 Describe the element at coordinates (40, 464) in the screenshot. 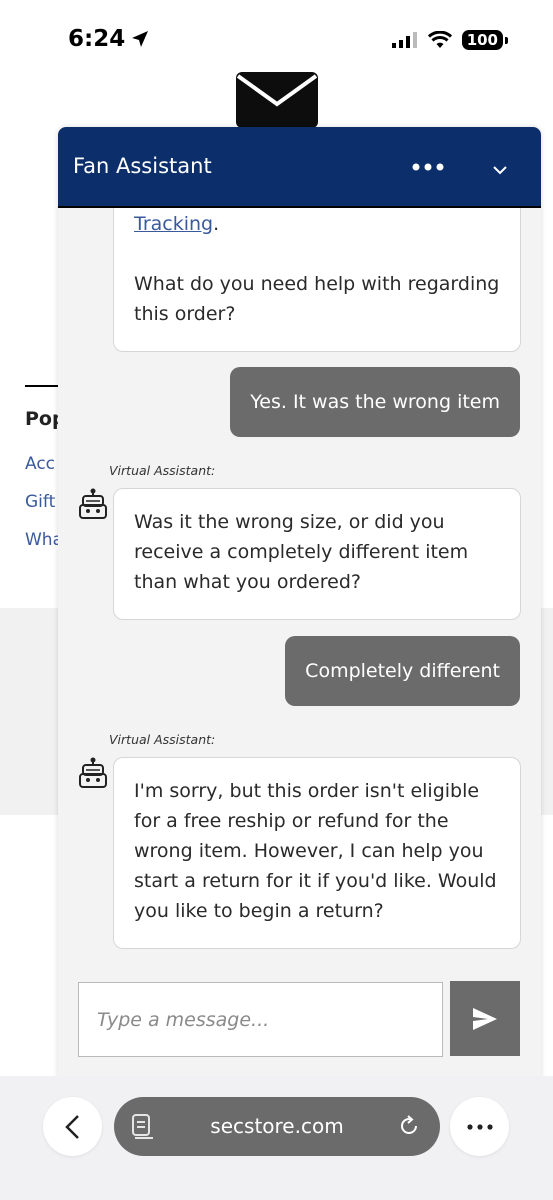

I see `footer-link-account: Acc` at that location.